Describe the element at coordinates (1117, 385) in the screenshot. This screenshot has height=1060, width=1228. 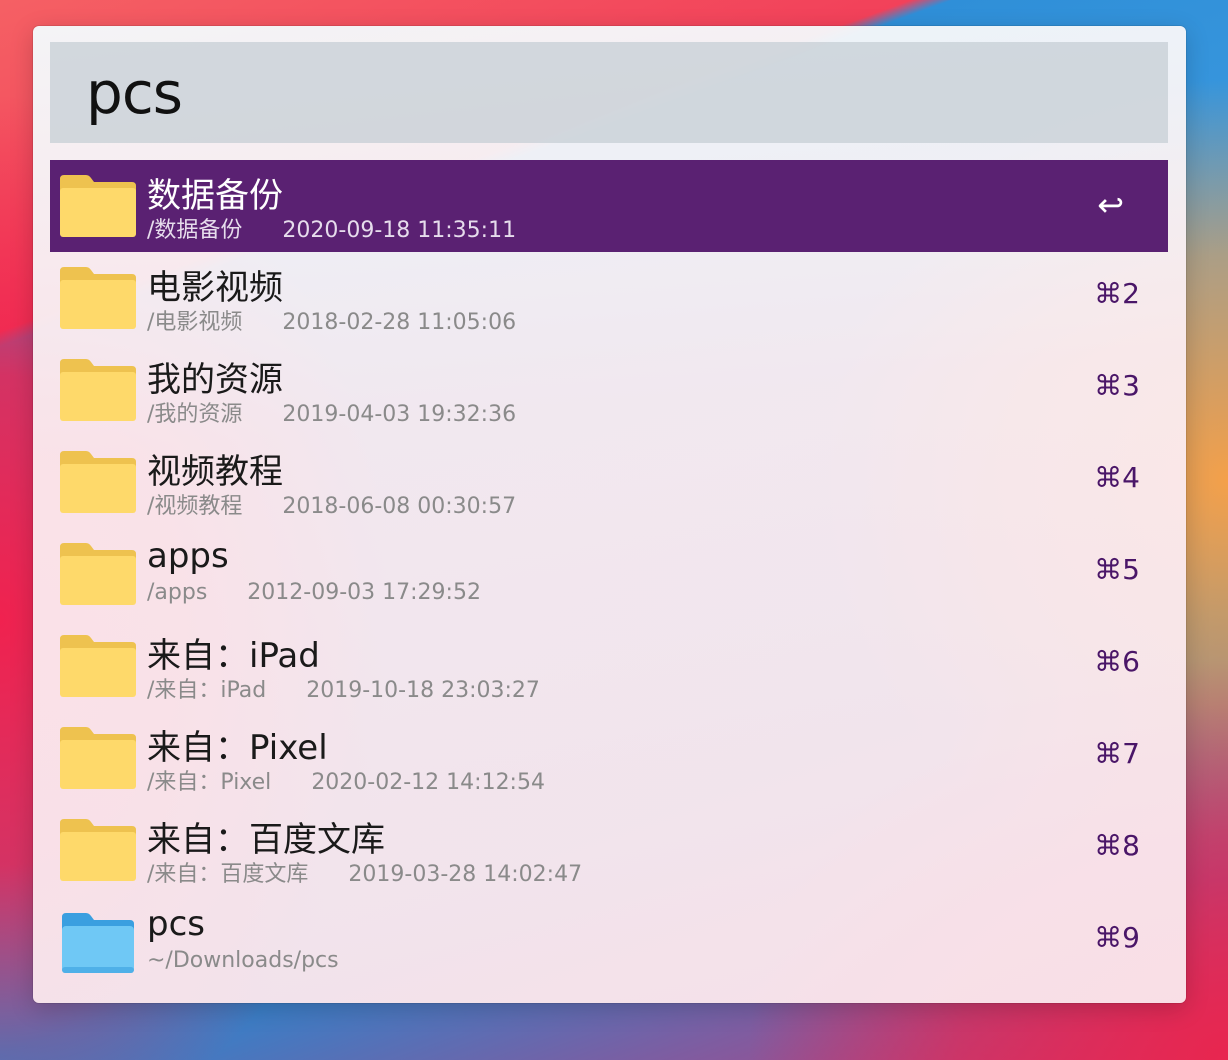
I see `shortcut-label: ⌘3` at that location.